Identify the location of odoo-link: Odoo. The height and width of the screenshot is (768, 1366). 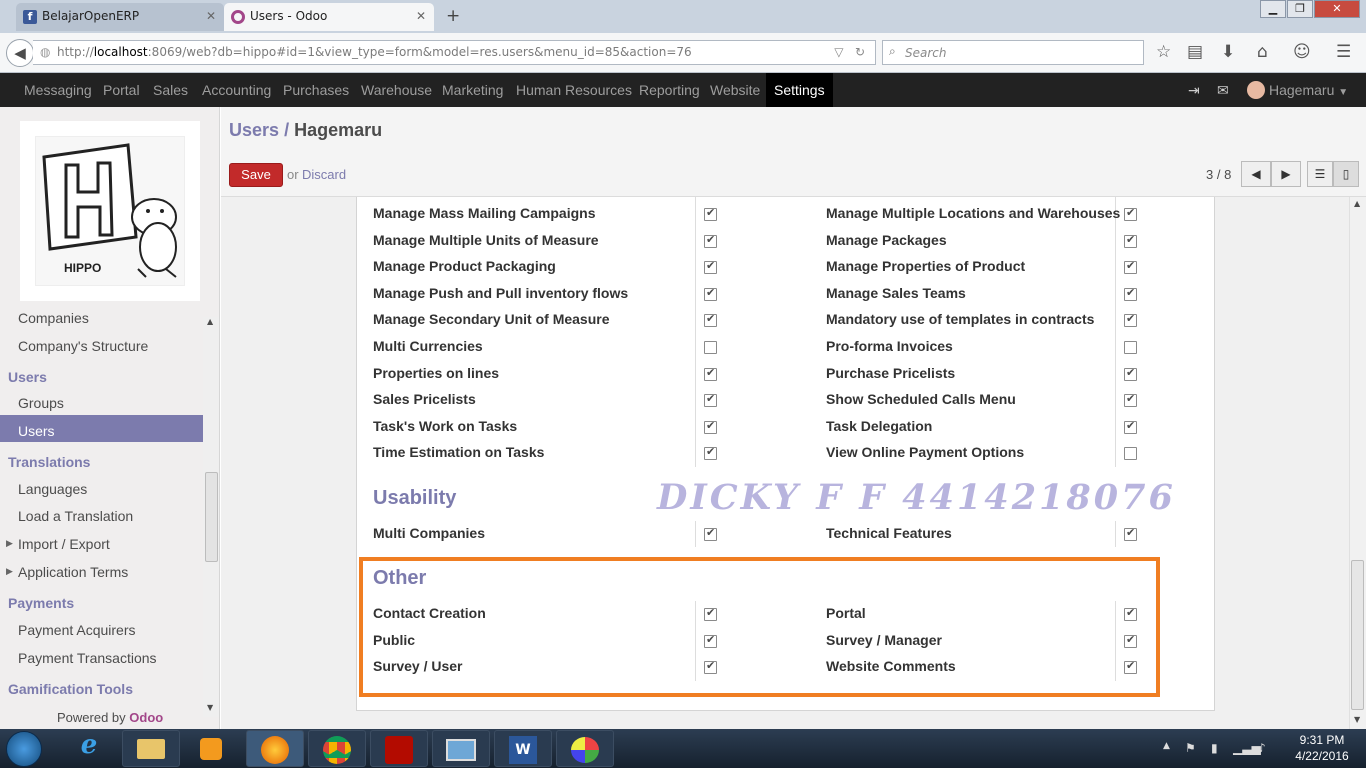
(146, 717).